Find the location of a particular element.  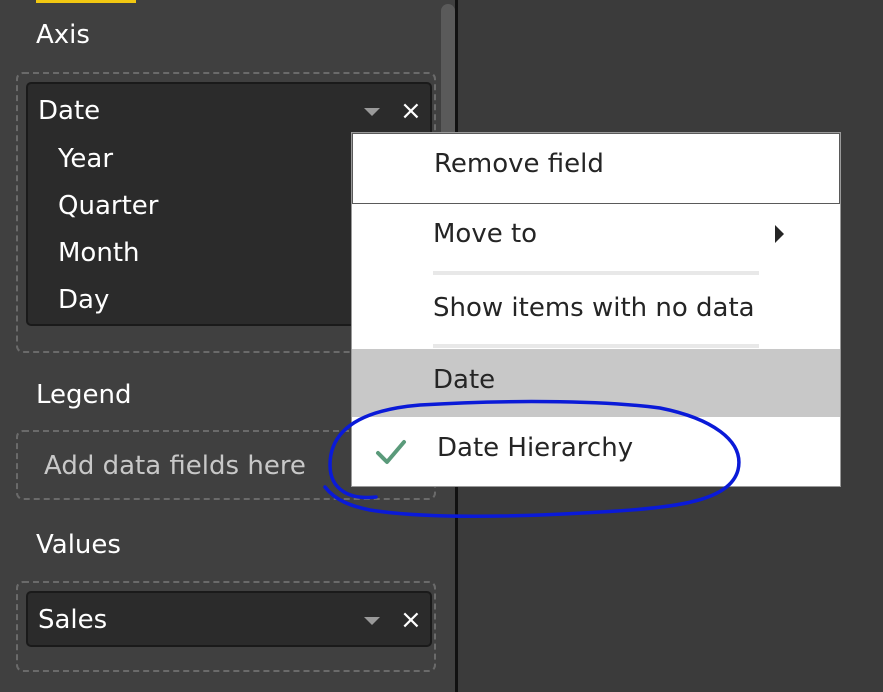

menu-item-show-items-no-data: Show items with no data is located at coordinates (596, 310).